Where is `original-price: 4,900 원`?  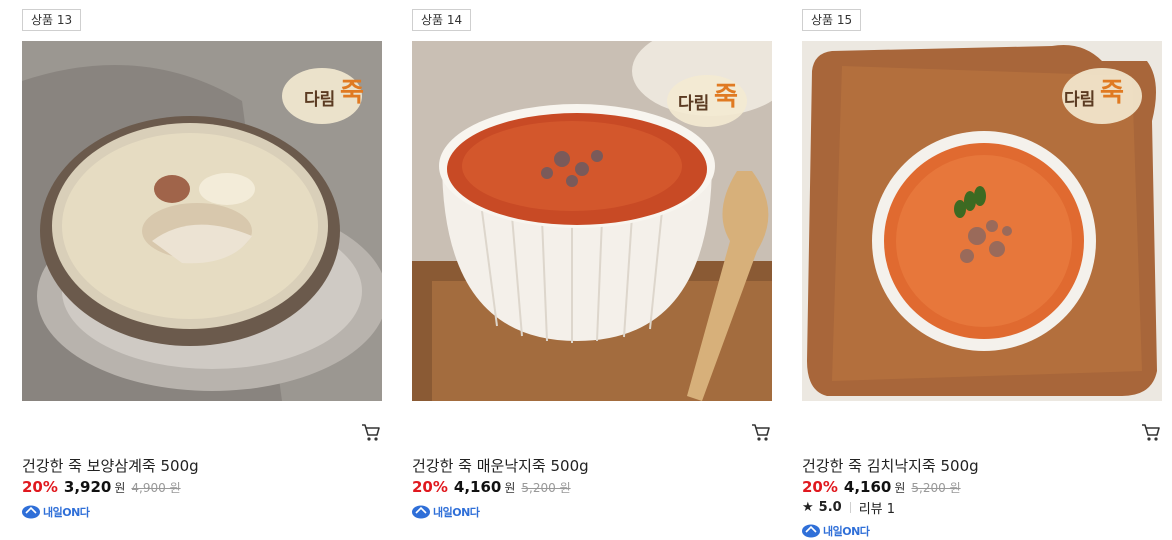
original-price: 4,900 원 is located at coordinates (156, 488).